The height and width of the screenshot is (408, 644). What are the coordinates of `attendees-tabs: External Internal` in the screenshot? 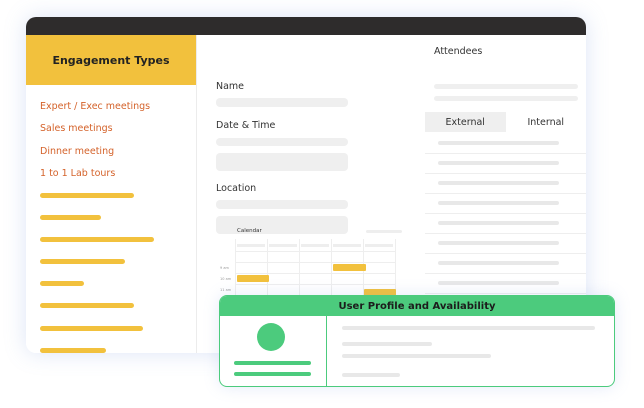 It's located at (505, 122).